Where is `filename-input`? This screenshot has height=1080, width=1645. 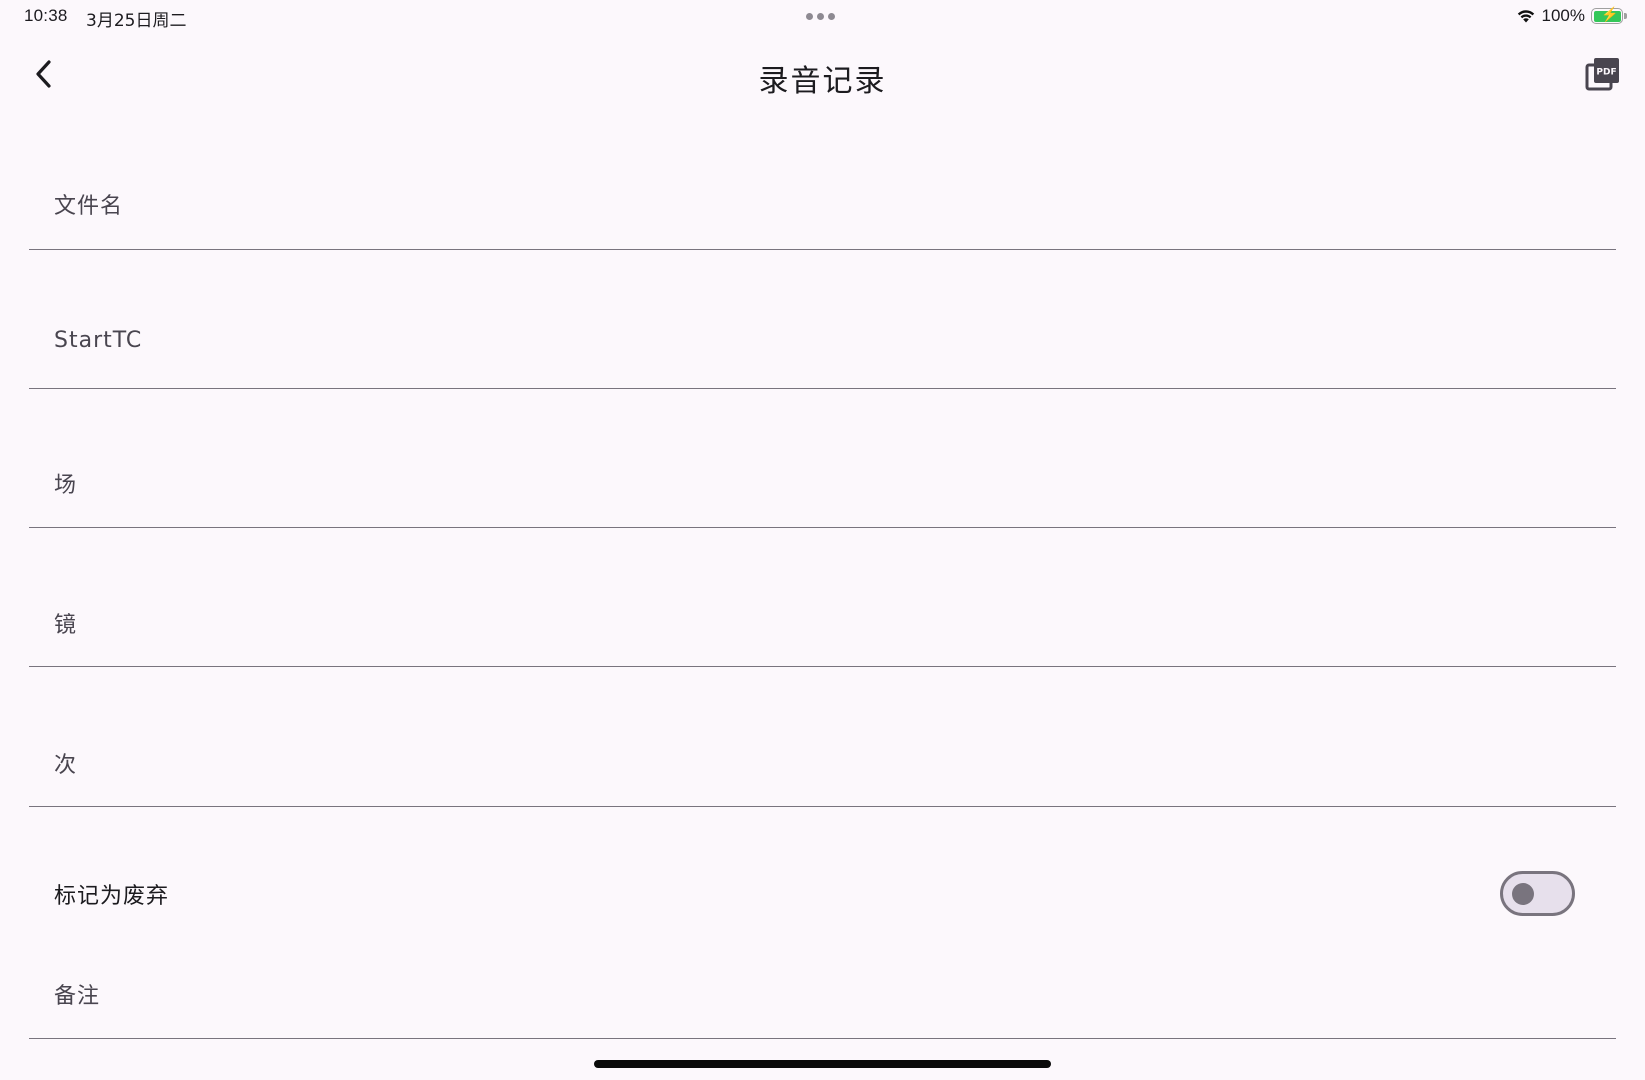
filename-input is located at coordinates (822, 199).